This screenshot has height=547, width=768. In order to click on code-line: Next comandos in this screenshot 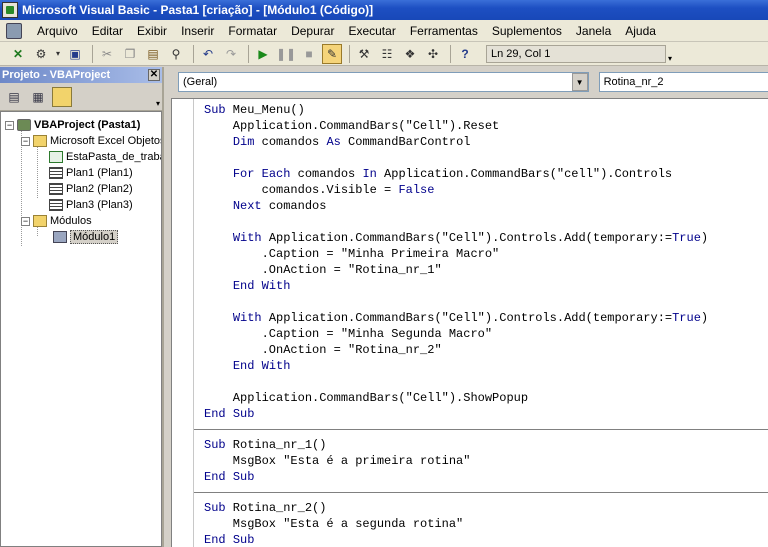, I will do `click(486, 206)`.